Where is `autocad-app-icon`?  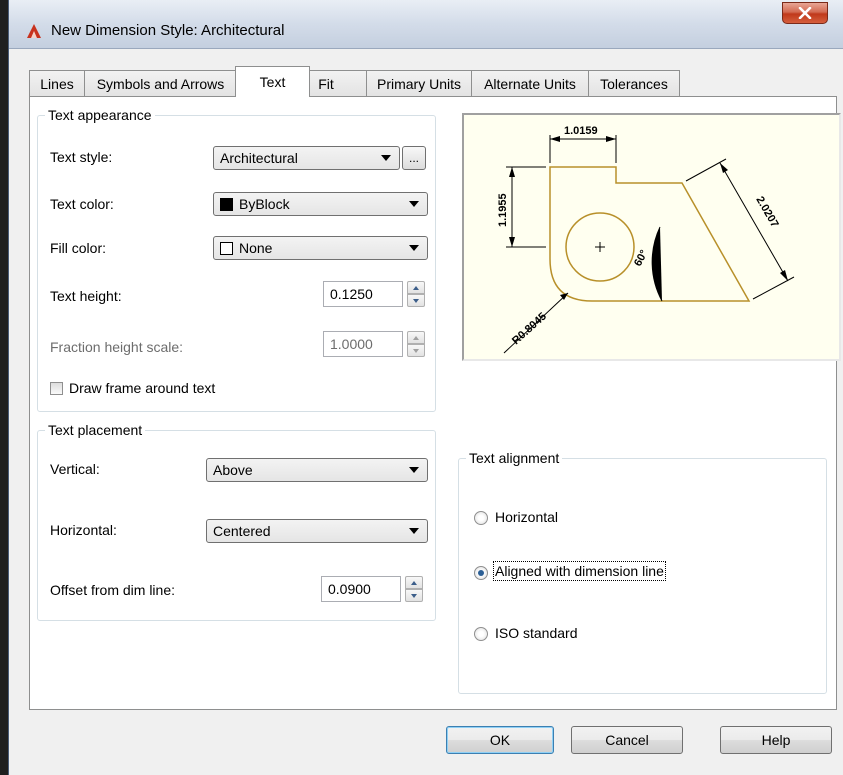 autocad-app-icon is located at coordinates (34, 31).